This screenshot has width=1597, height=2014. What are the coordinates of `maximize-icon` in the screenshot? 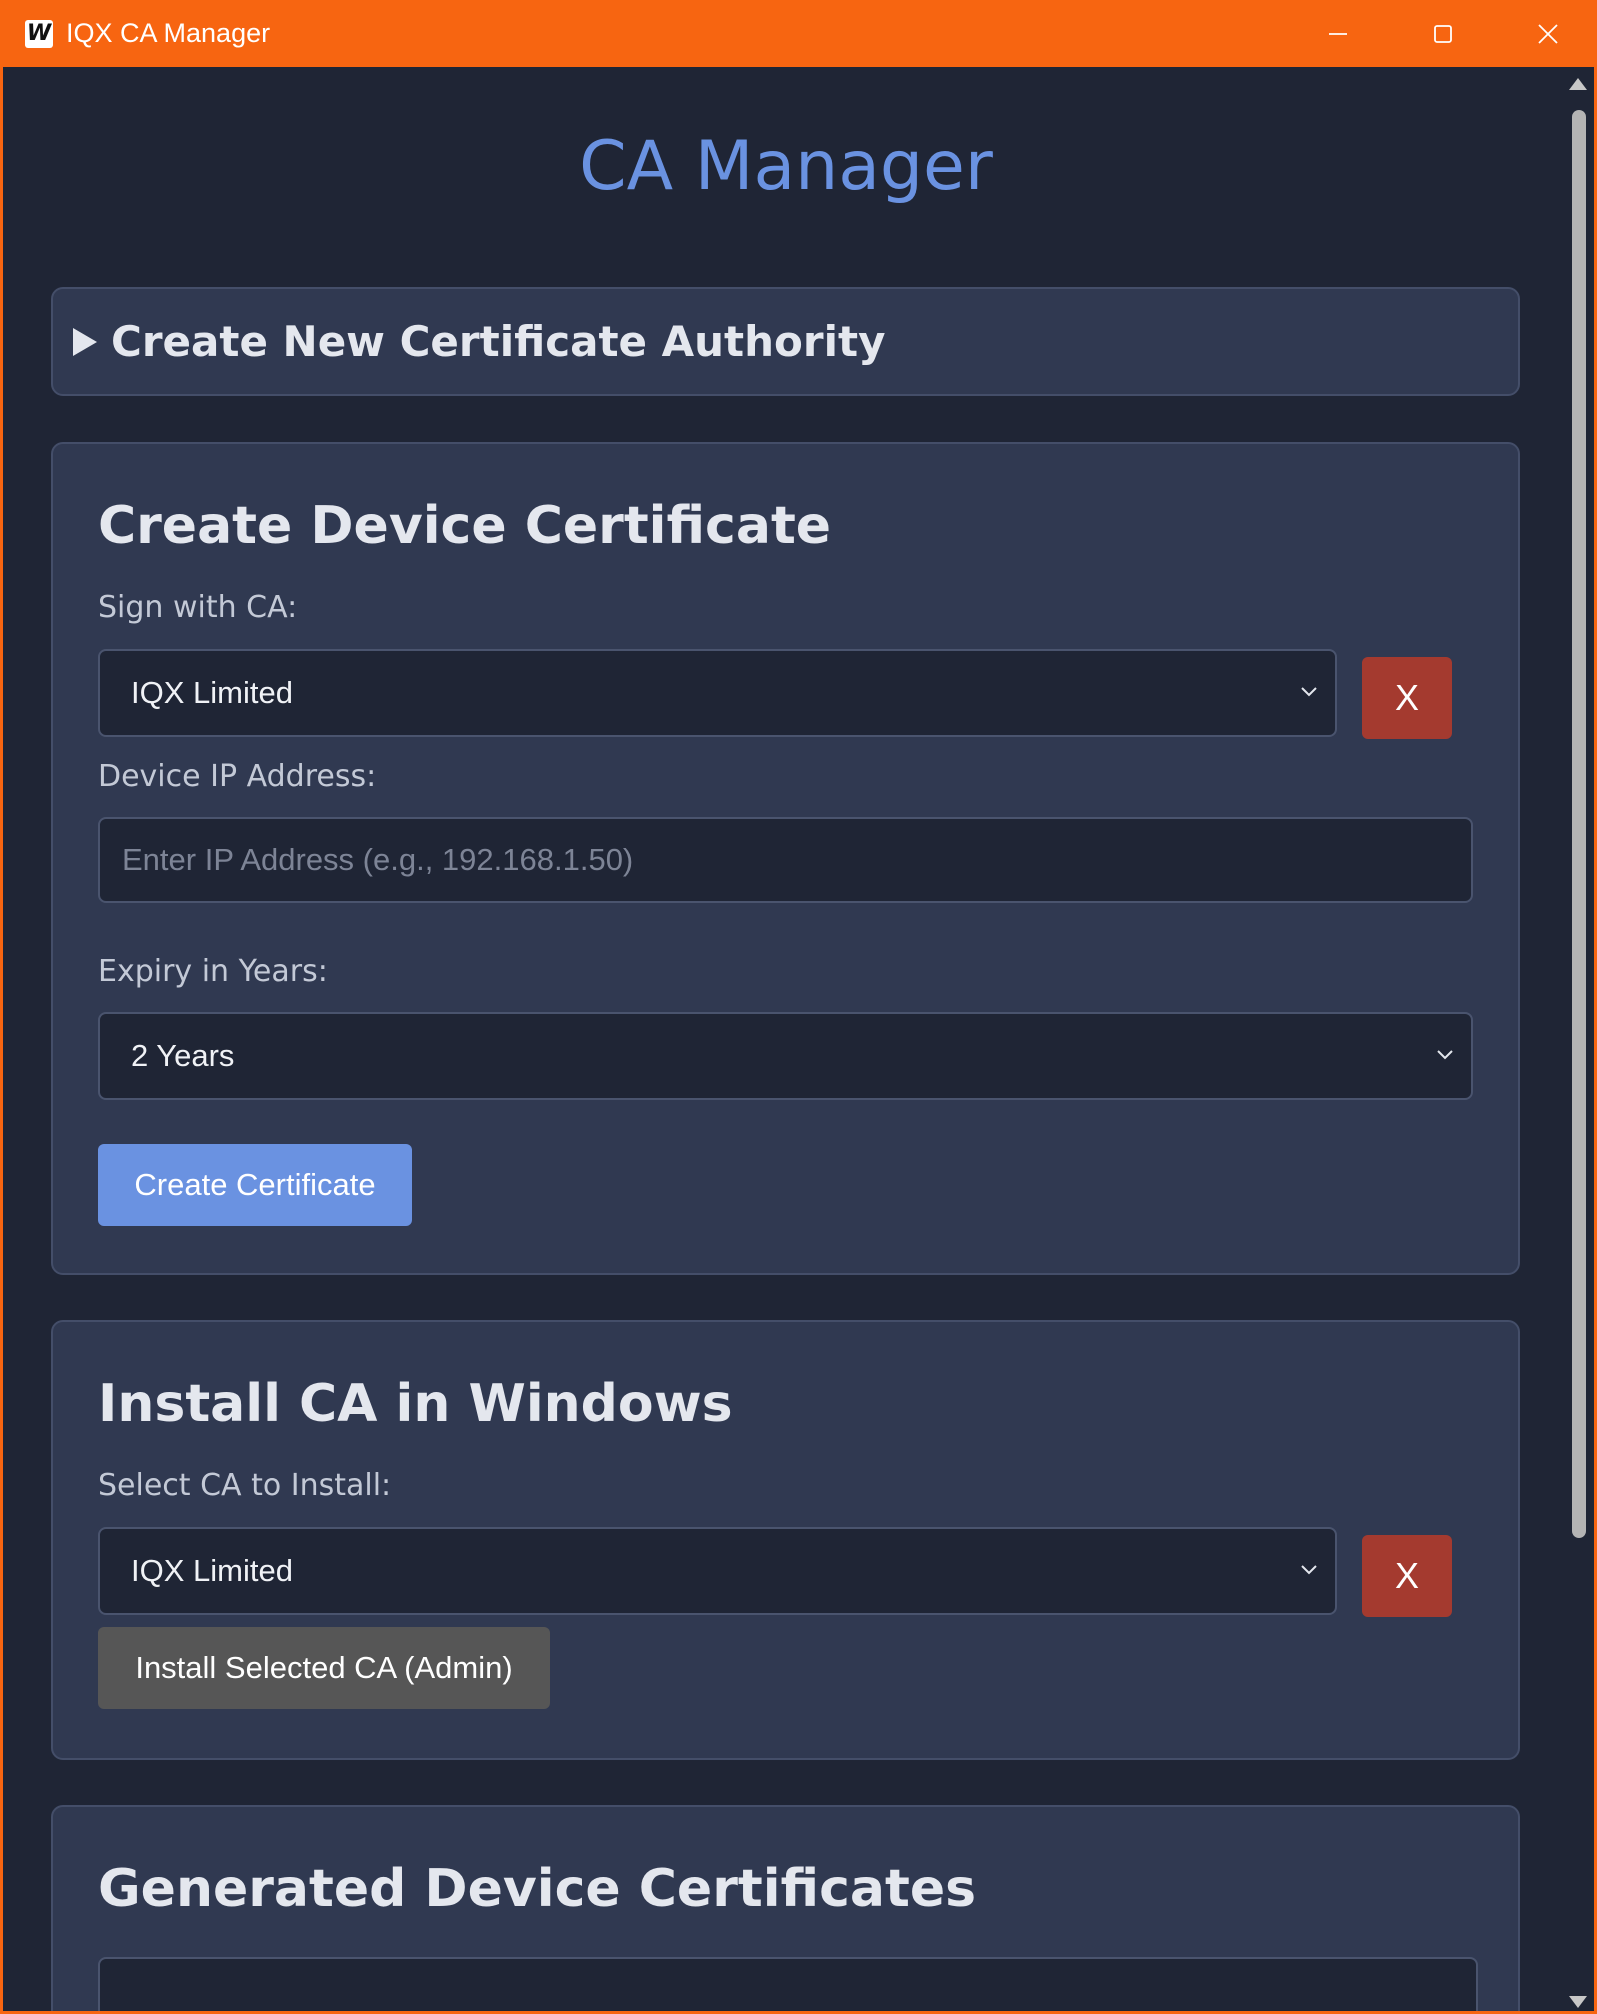 It's located at (1442, 33).